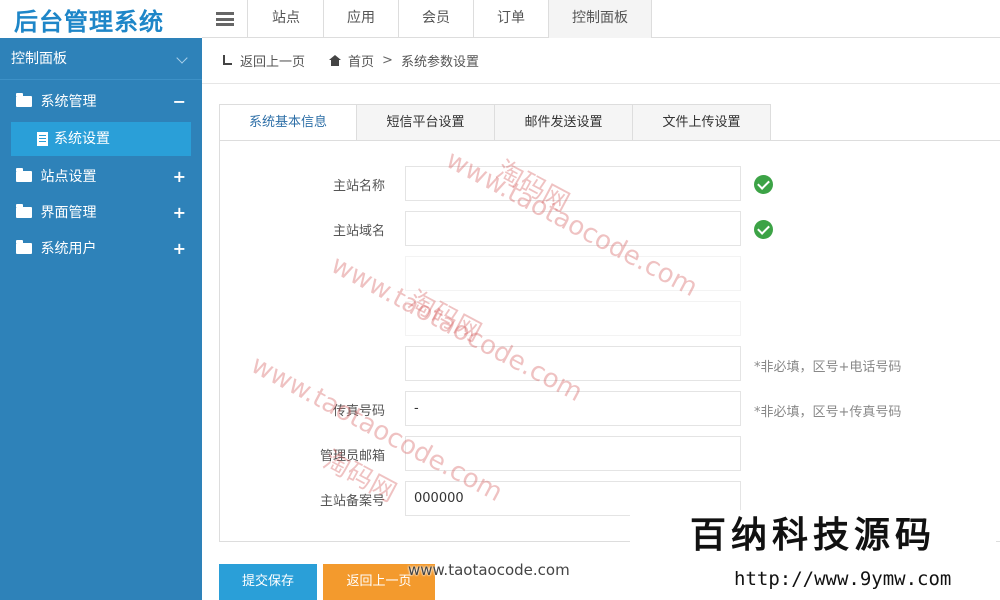 This screenshot has width=1000, height=600. Describe the element at coordinates (379, 582) in the screenshot. I see `go-back-button: 返回上一页` at that location.